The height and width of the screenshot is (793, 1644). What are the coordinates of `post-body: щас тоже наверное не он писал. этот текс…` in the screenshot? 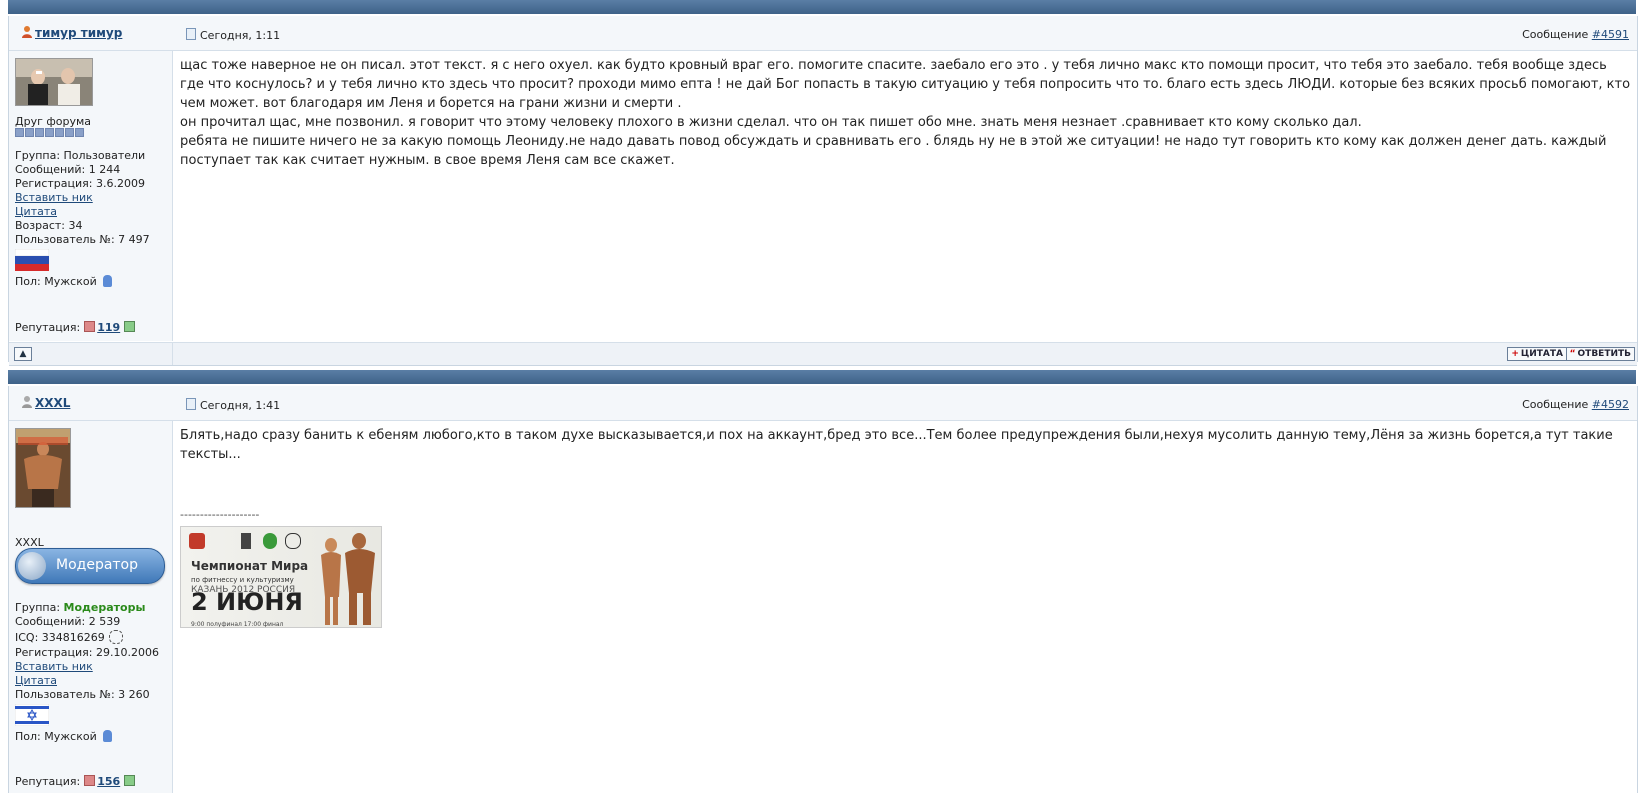 It's located at (905, 113).